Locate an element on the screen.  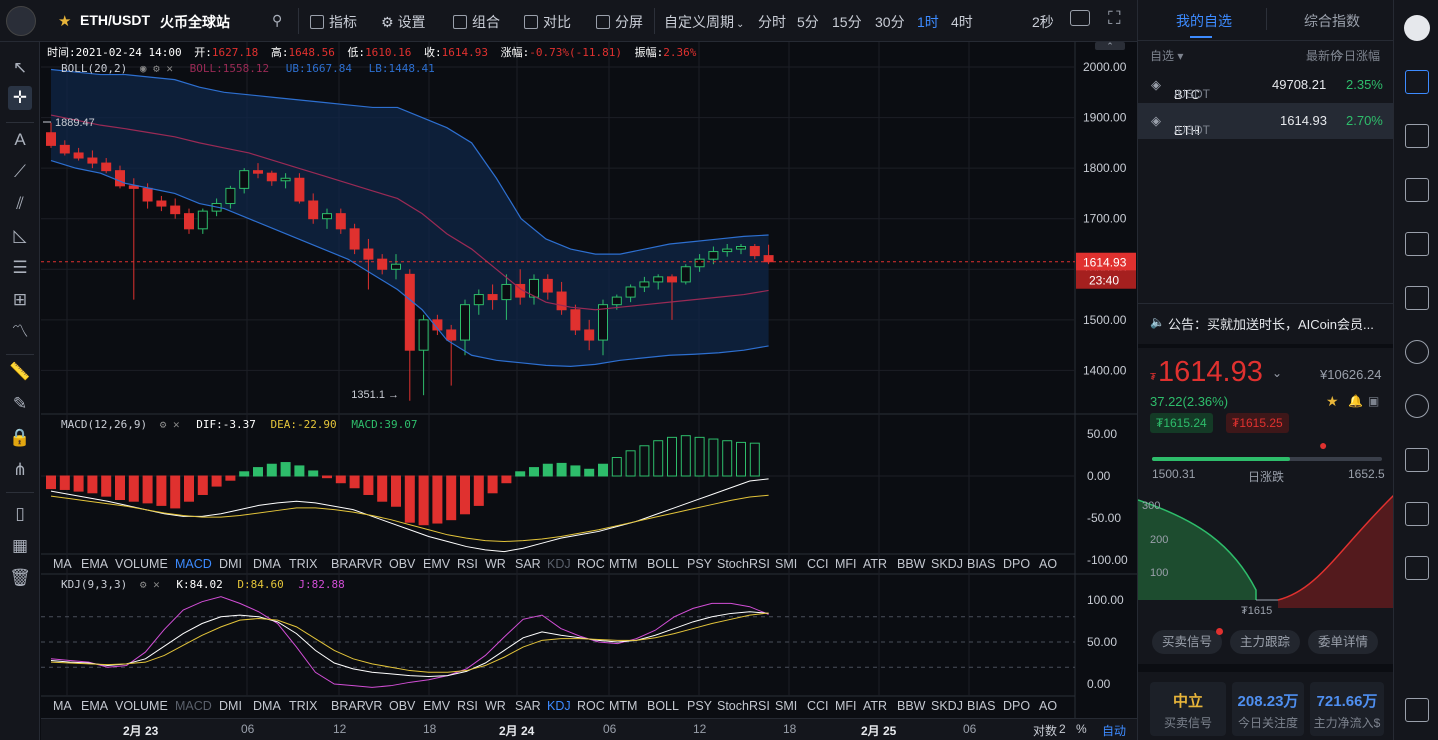
watch-column: 自选 ▾ is located at coordinates (1166, 55).